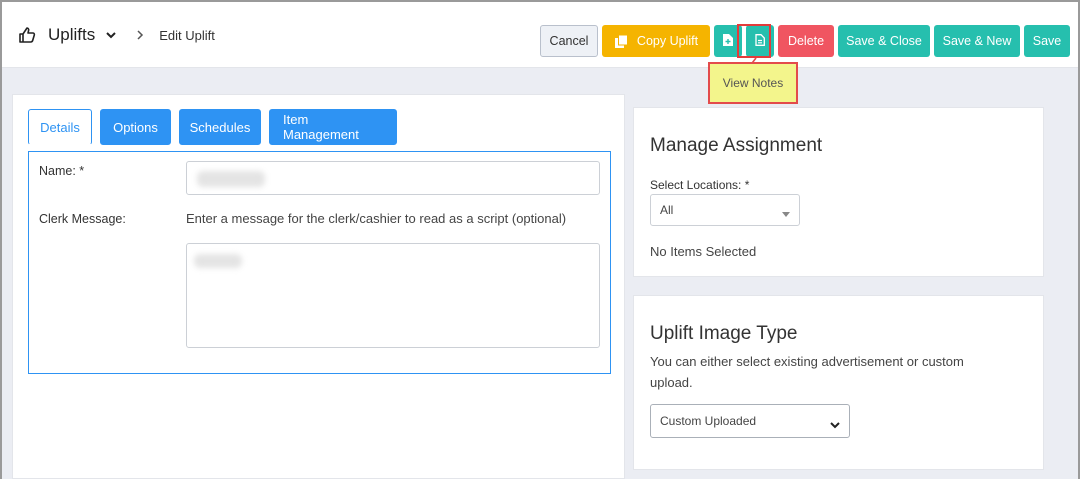 Image resolution: width=1080 pixels, height=479 pixels. I want to click on thumbs-up-icon, so click(27, 35).